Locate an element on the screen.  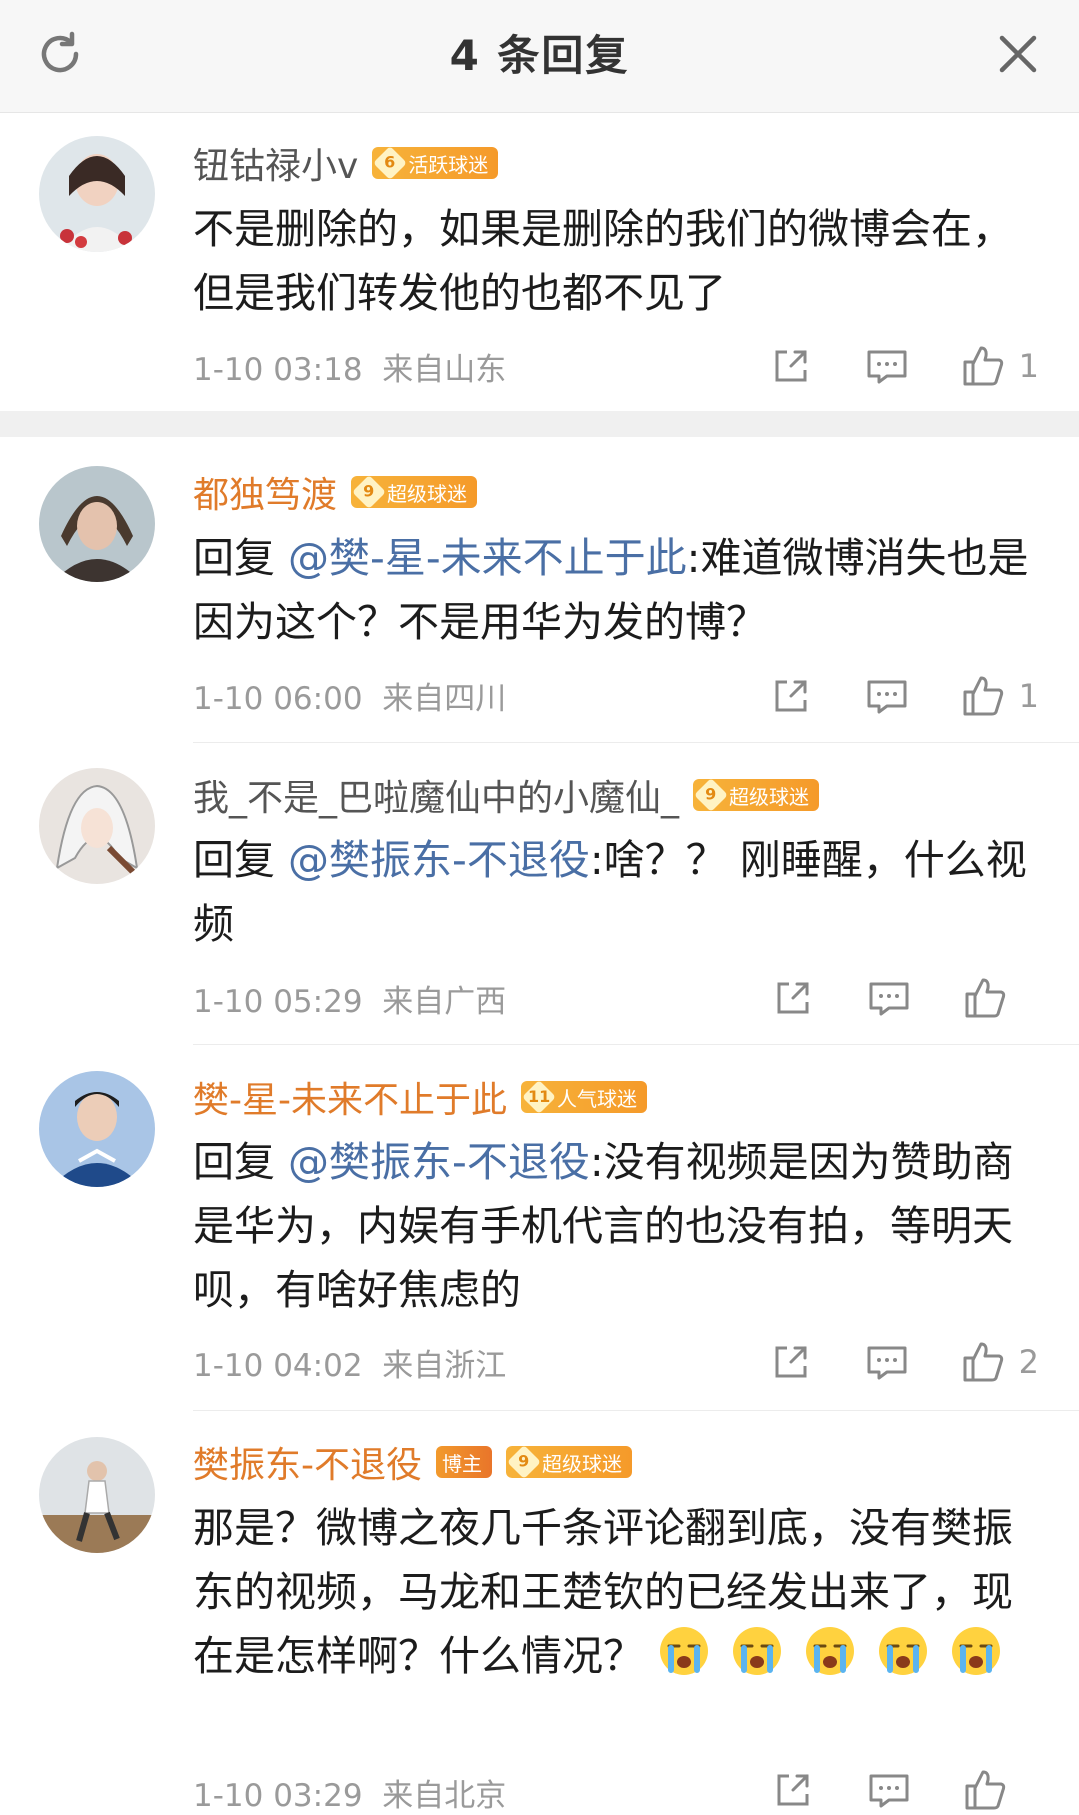
location: 来自山东 is located at coordinates (444, 370).